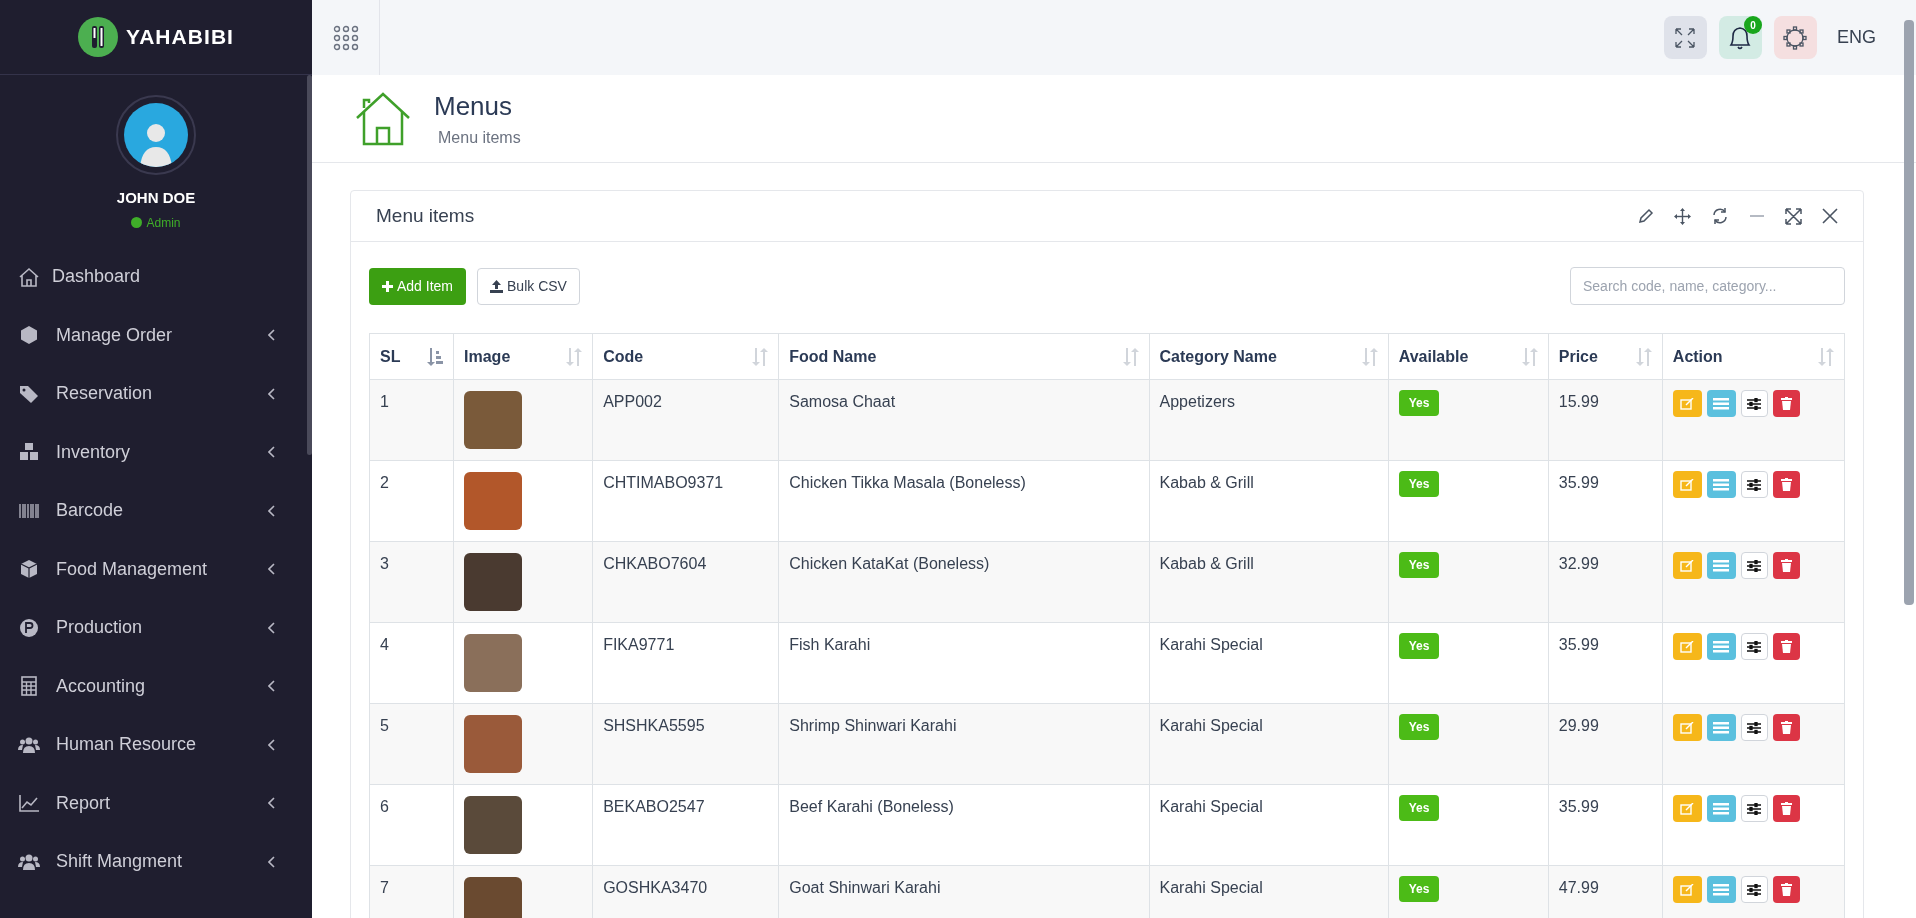  Describe the element at coordinates (1269, 356) in the screenshot. I see `column-header: Category Name` at that location.